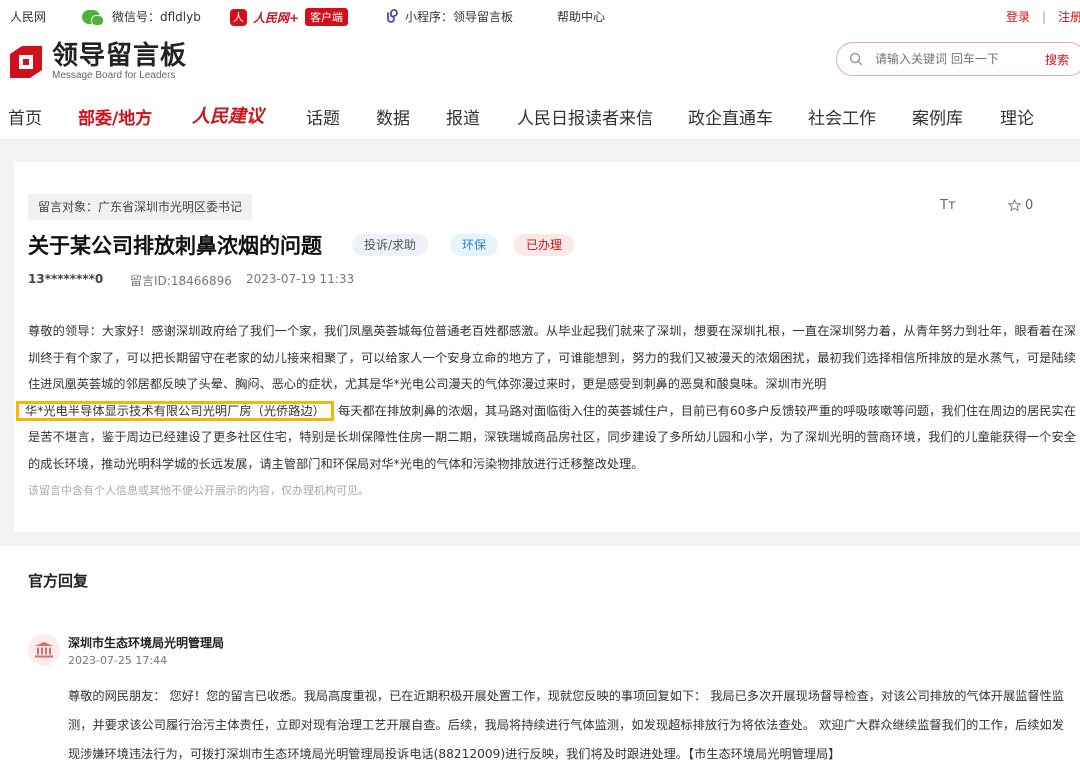 Image resolution: width=1080 pixels, height=769 pixels. Describe the element at coordinates (390, 245) in the screenshot. I see `tag-complaint: 投诉/求助` at that location.